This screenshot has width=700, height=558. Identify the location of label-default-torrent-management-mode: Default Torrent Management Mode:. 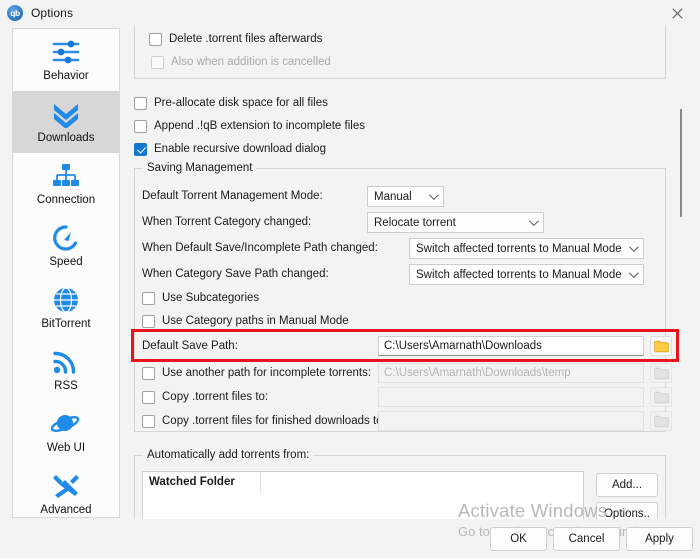
(232, 196).